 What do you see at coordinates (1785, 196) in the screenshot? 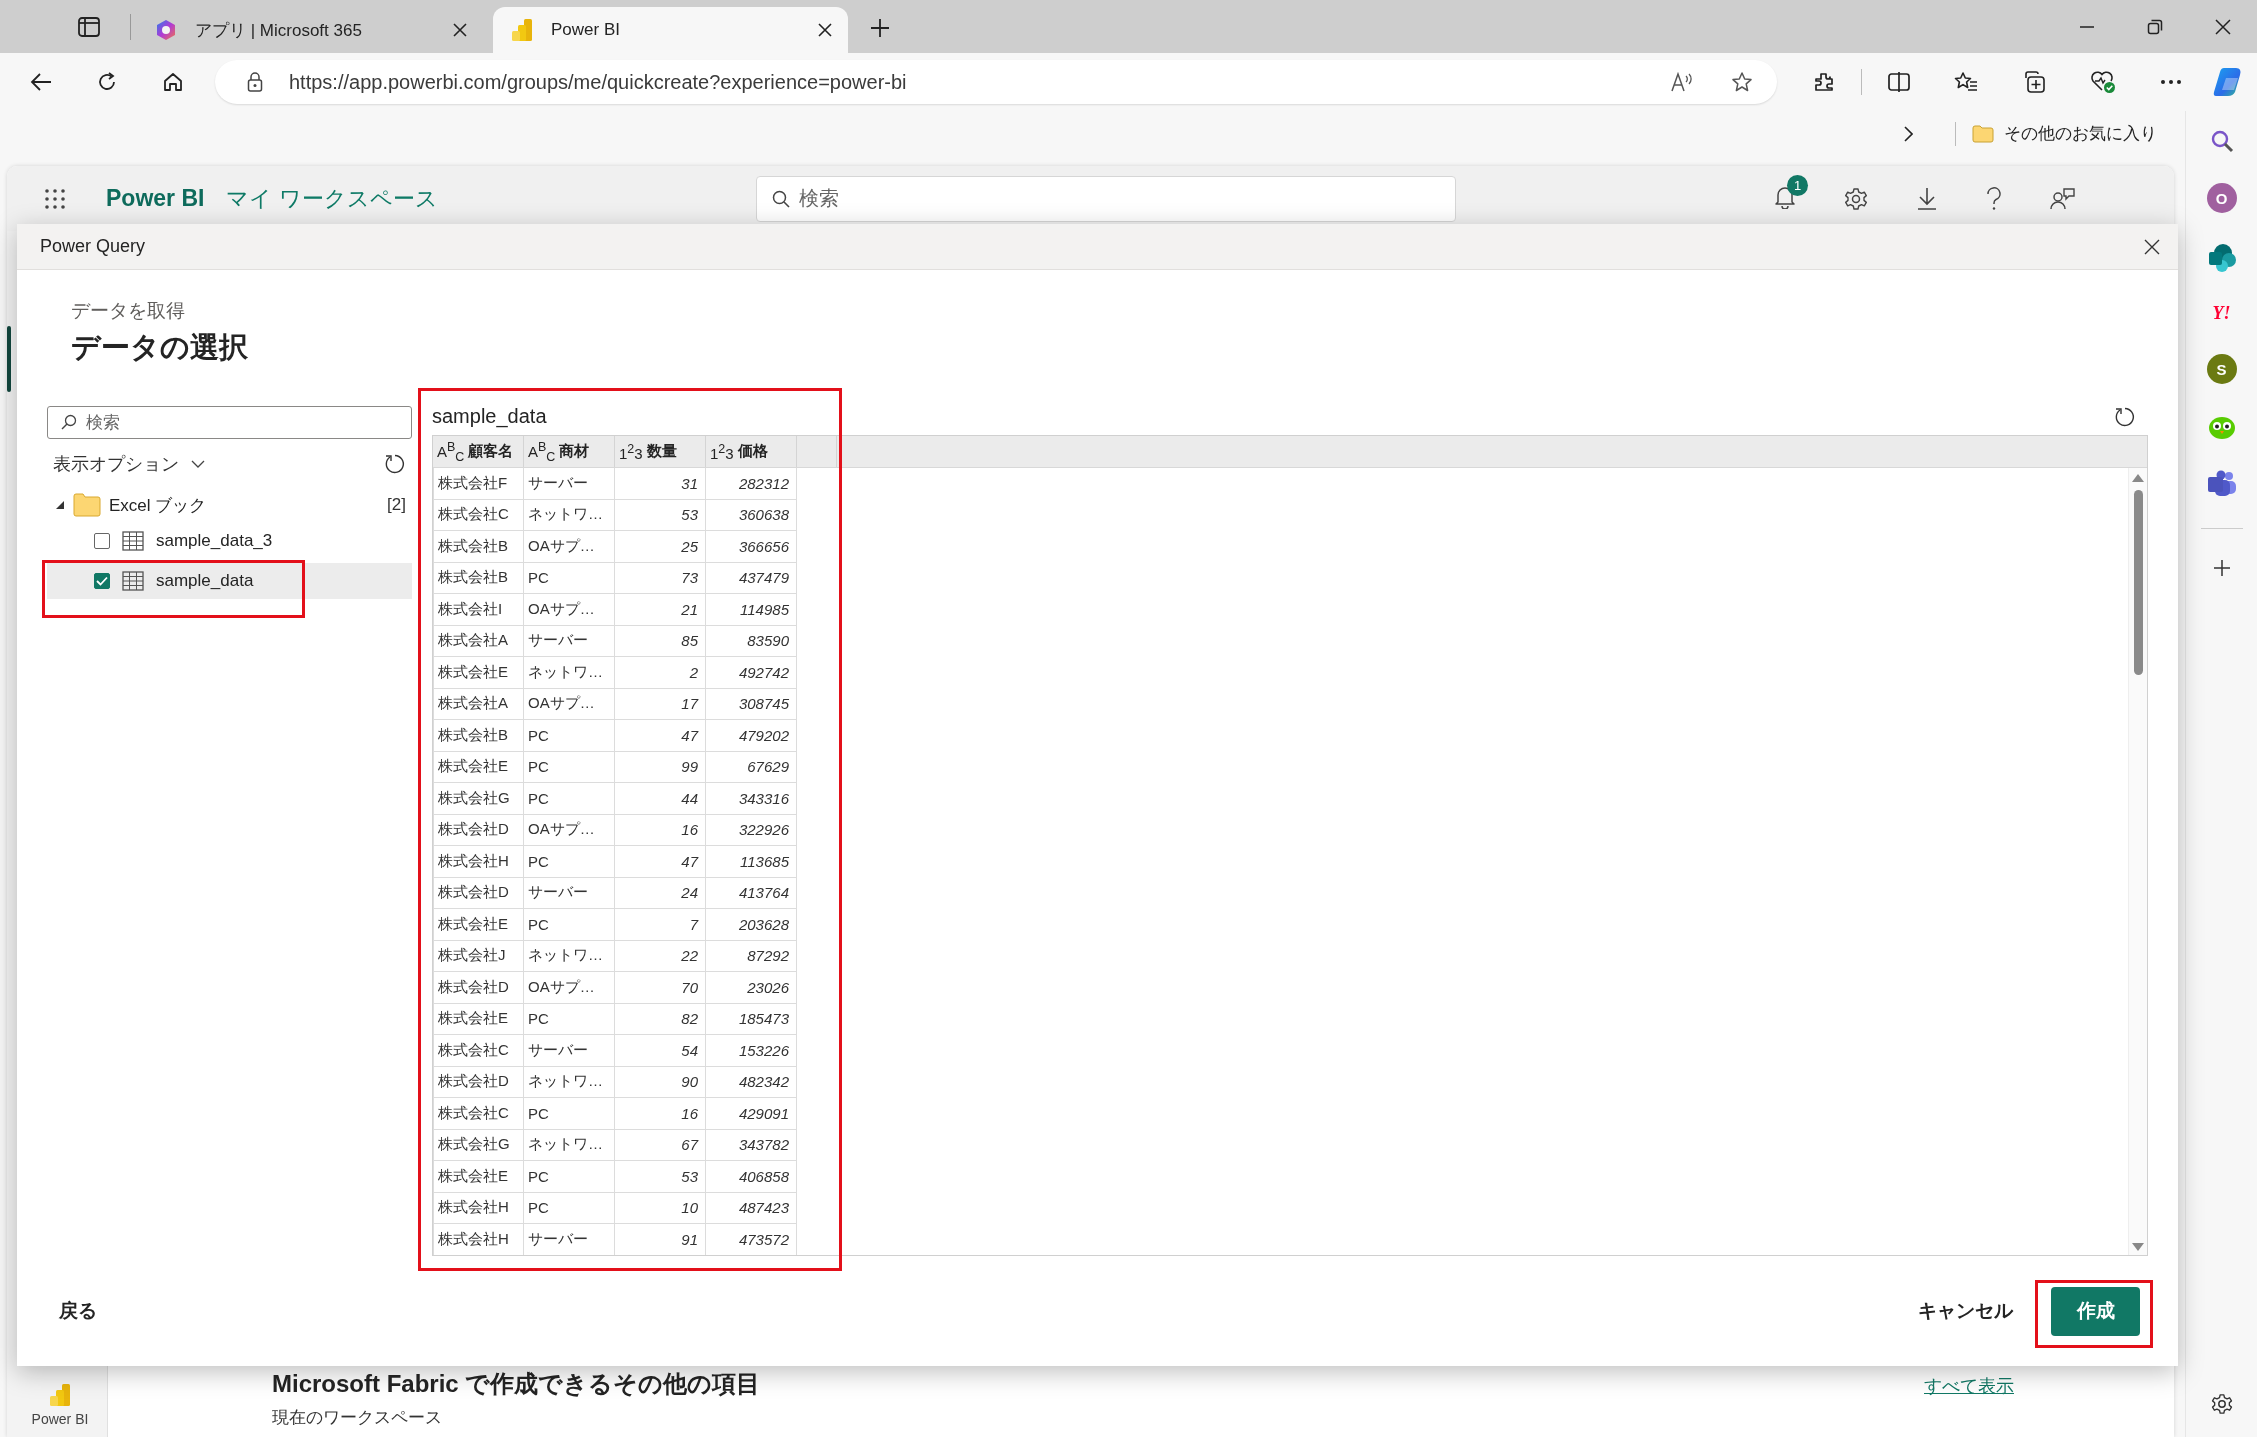
I see `notification-bell-icon` at bounding box center [1785, 196].